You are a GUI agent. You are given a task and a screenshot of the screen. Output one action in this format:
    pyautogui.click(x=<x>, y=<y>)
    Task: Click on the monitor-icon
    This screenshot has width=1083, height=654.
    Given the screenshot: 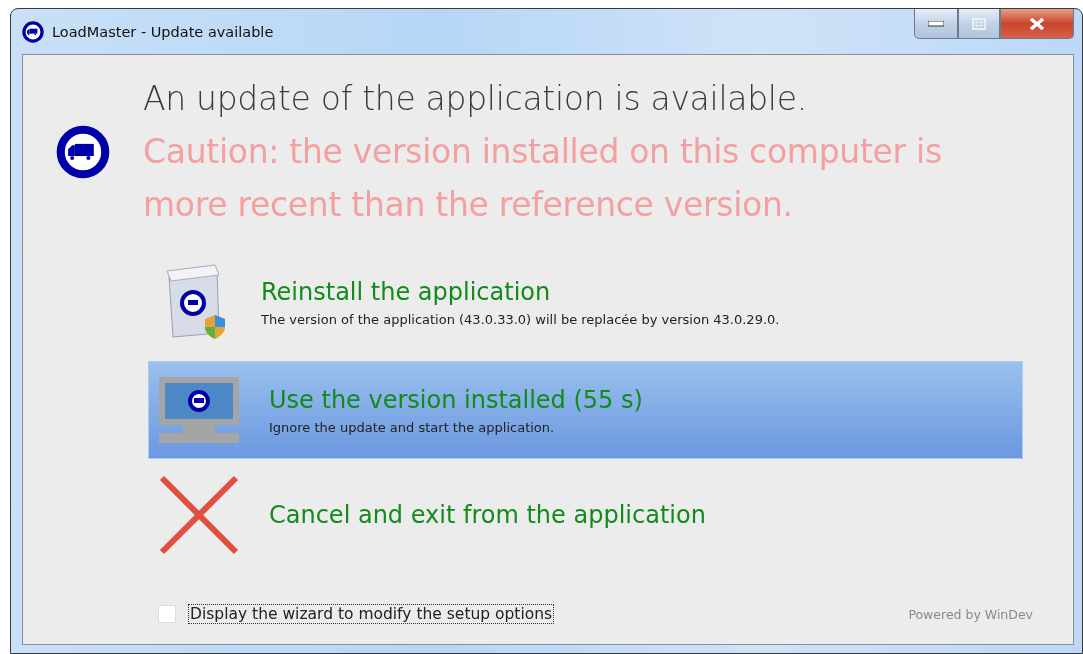 What is the action you would take?
    pyautogui.click(x=199, y=410)
    